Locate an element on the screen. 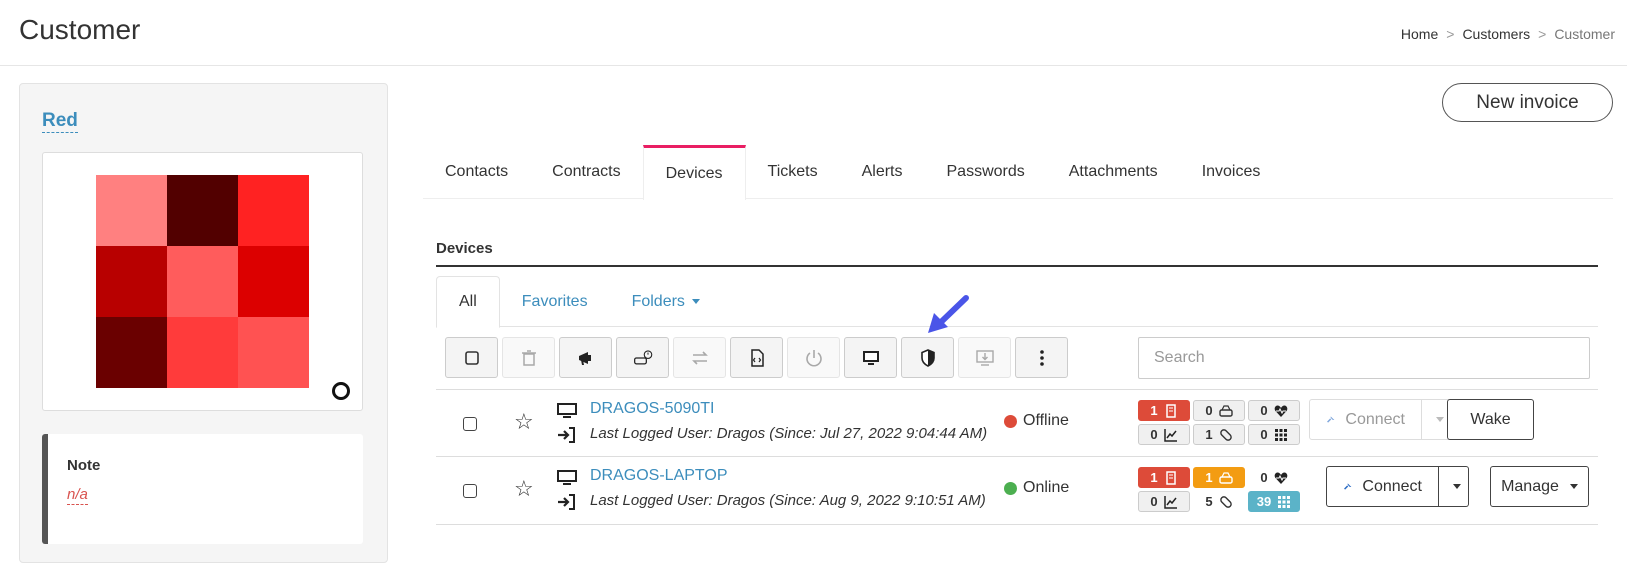  trash-icon is located at coordinates (528, 357).